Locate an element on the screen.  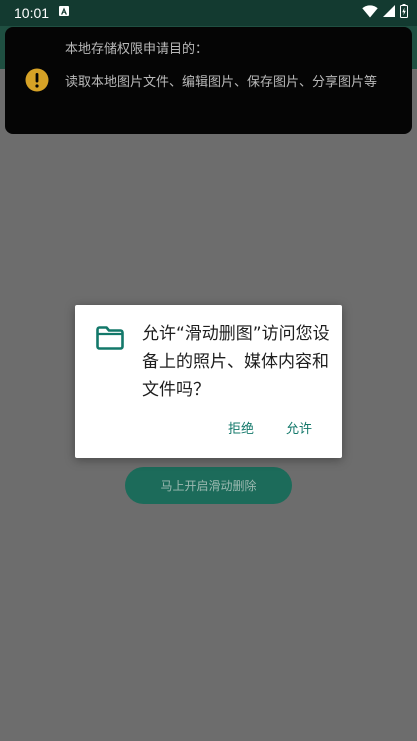
signal-icon is located at coordinates (389, 11).